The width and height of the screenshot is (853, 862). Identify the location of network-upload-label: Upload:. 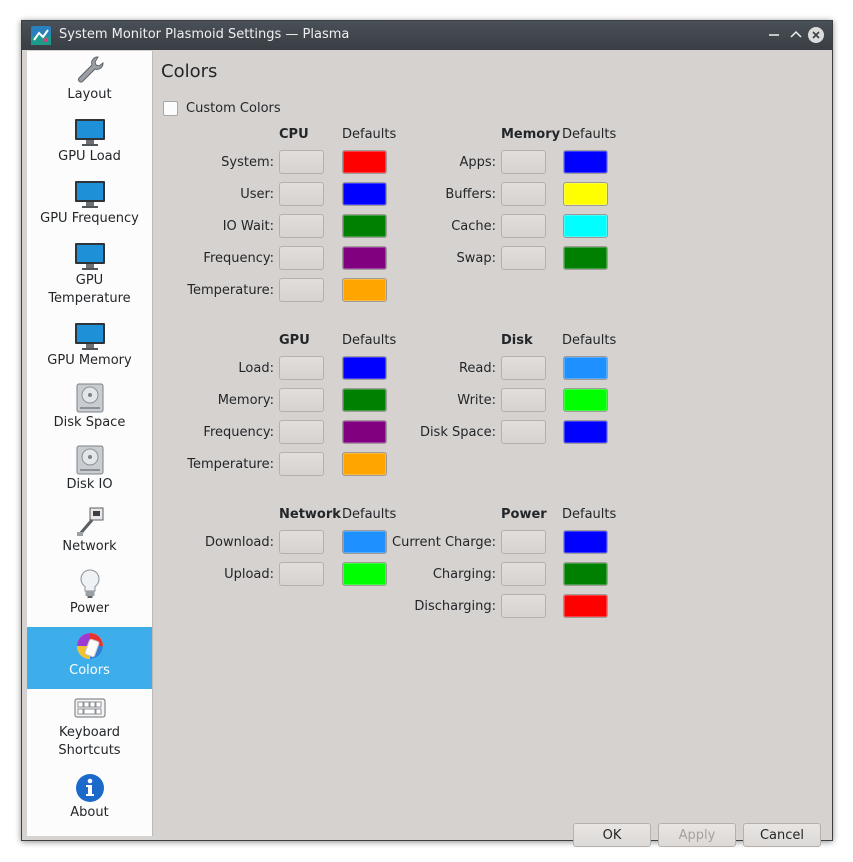
(249, 574).